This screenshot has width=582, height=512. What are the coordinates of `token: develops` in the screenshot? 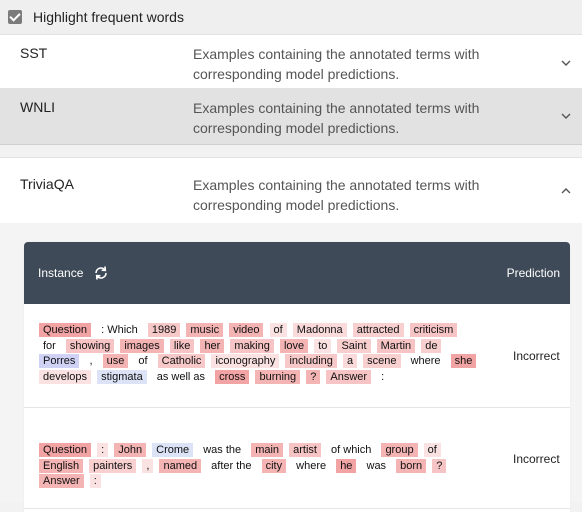 It's located at (65, 376).